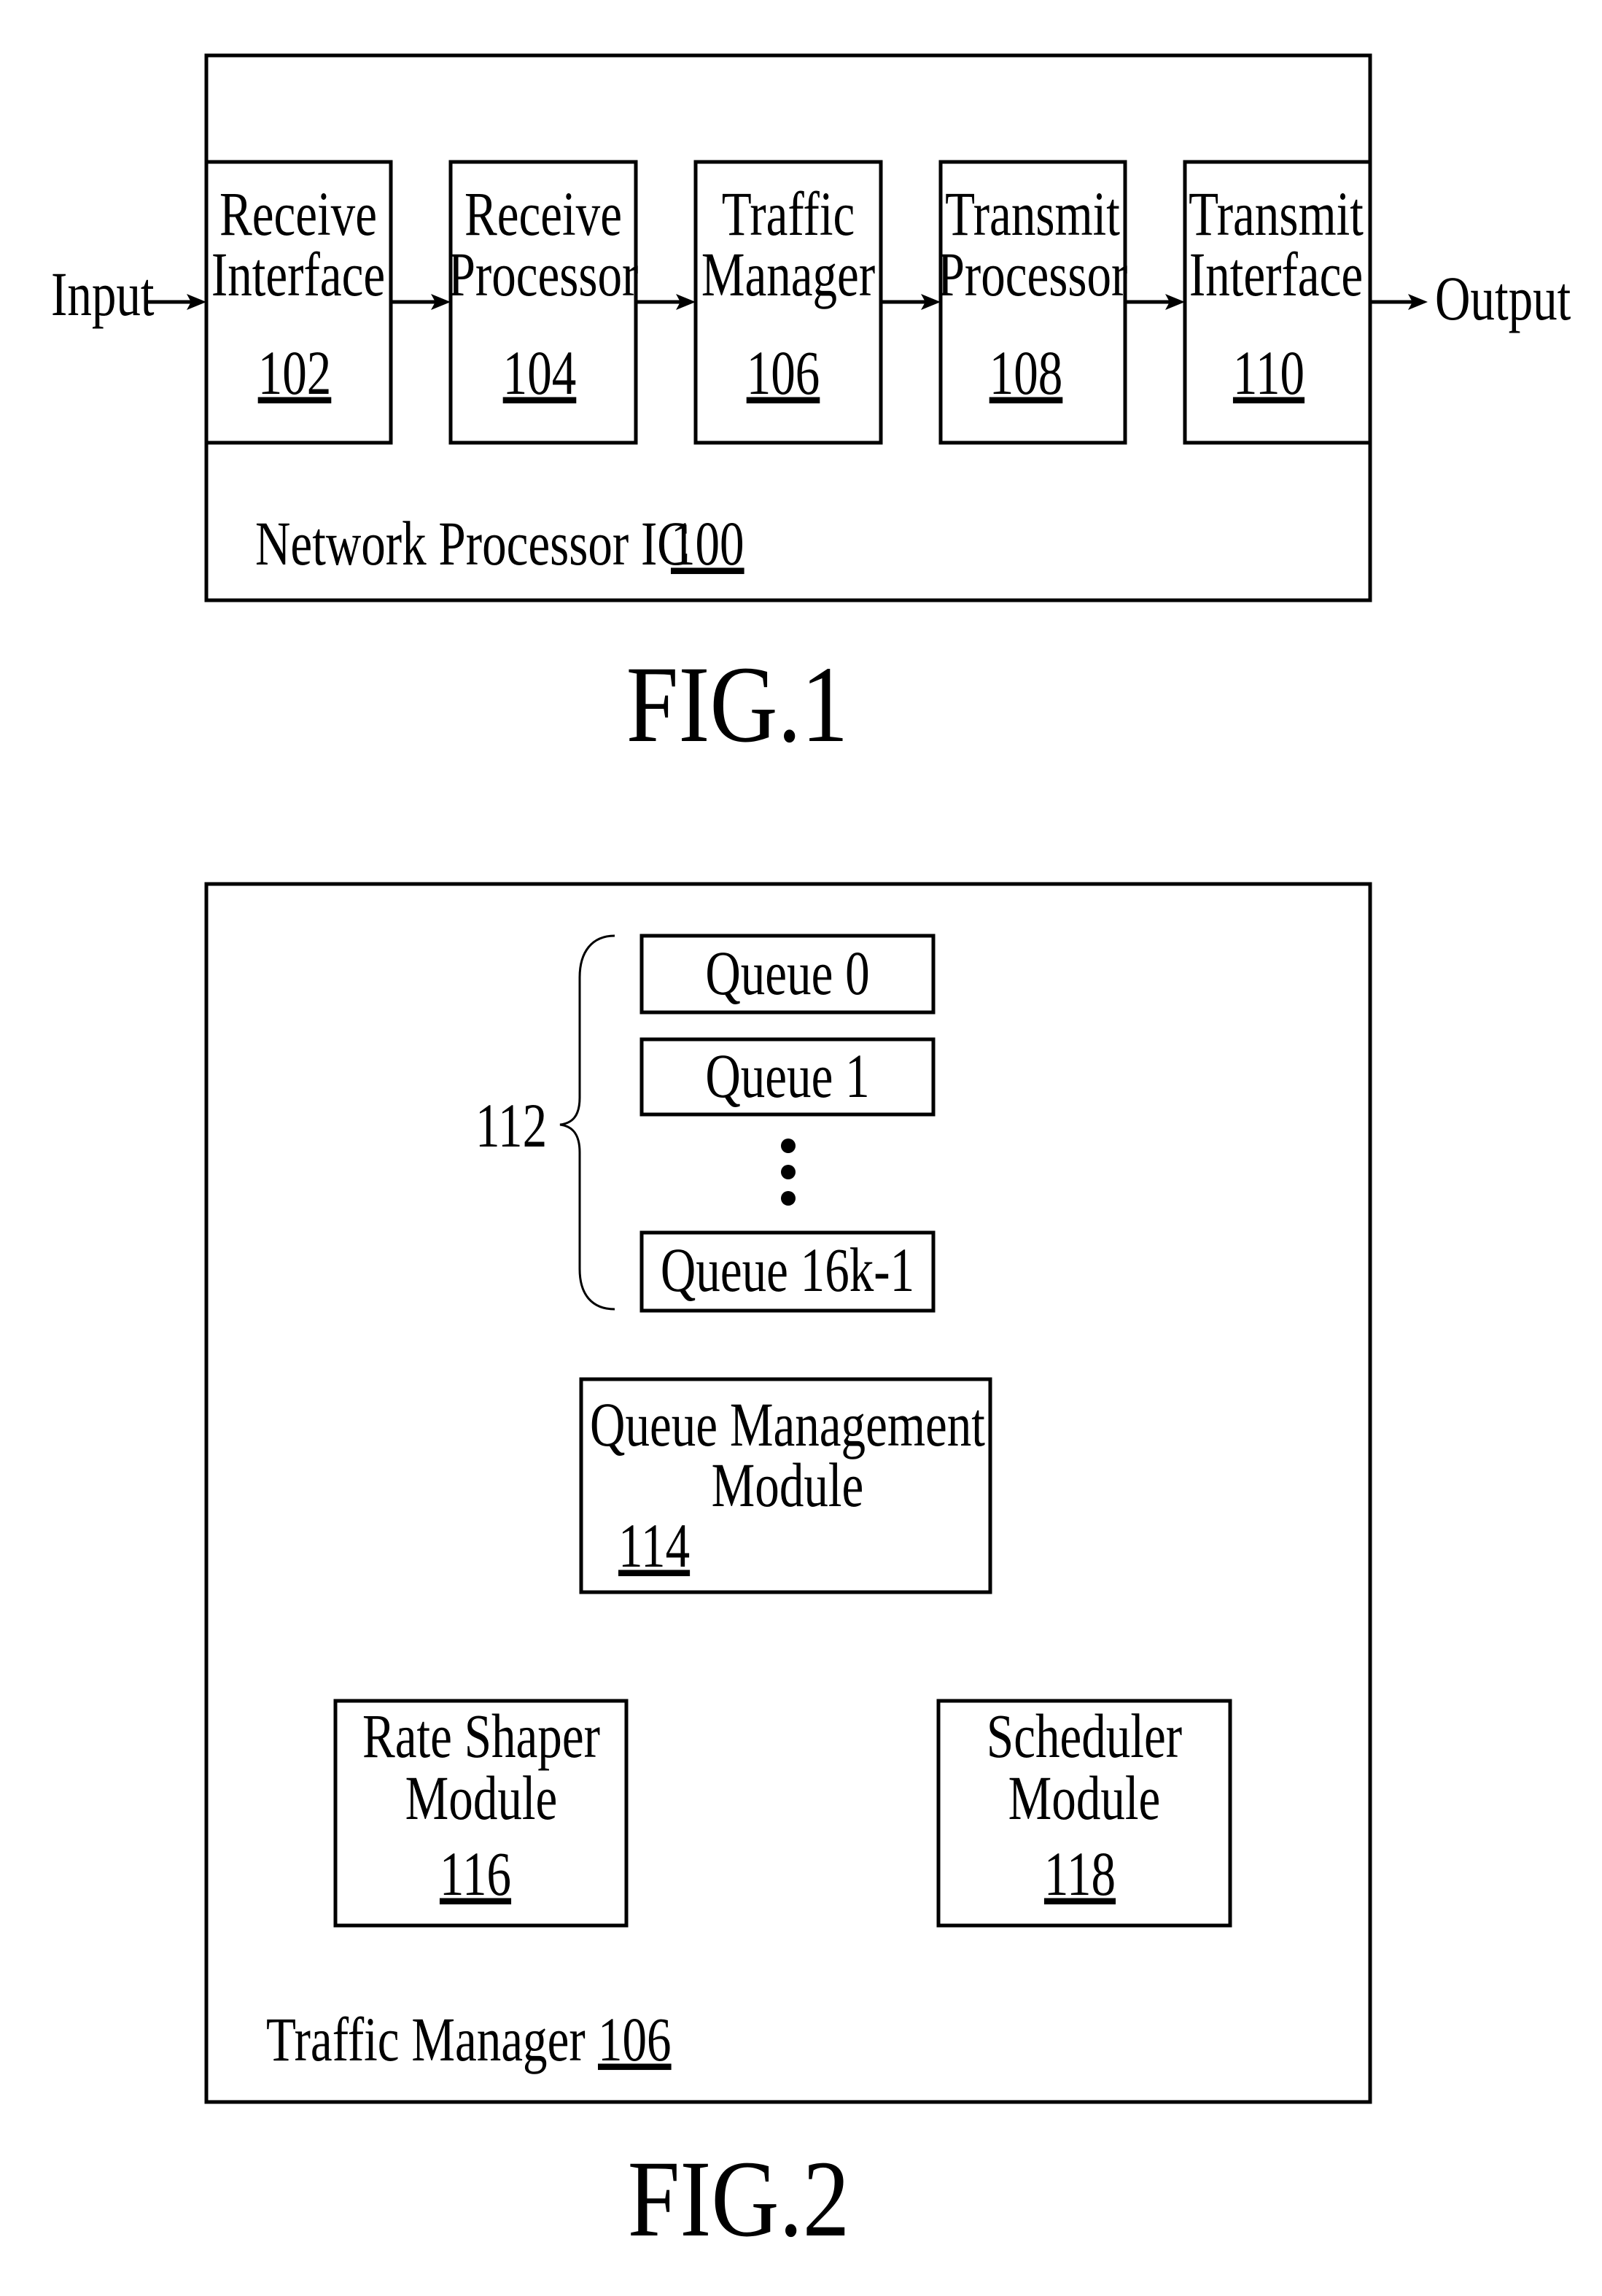 The image size is (1602, 2296). I want to click on block-ref-number: 104, so click(540, 373).